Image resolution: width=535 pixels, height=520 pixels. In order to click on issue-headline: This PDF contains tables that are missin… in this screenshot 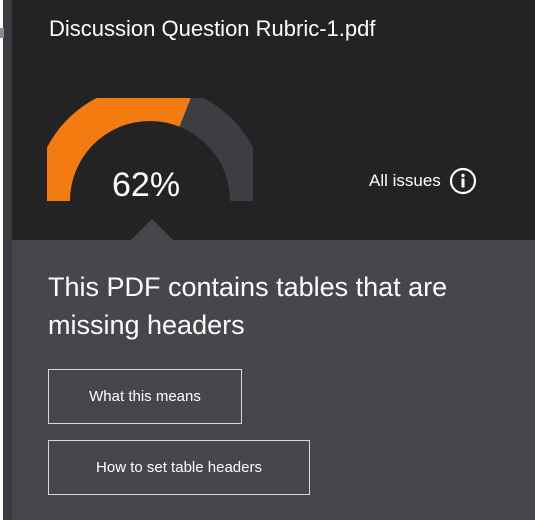, I will do `click(248, 306)`.